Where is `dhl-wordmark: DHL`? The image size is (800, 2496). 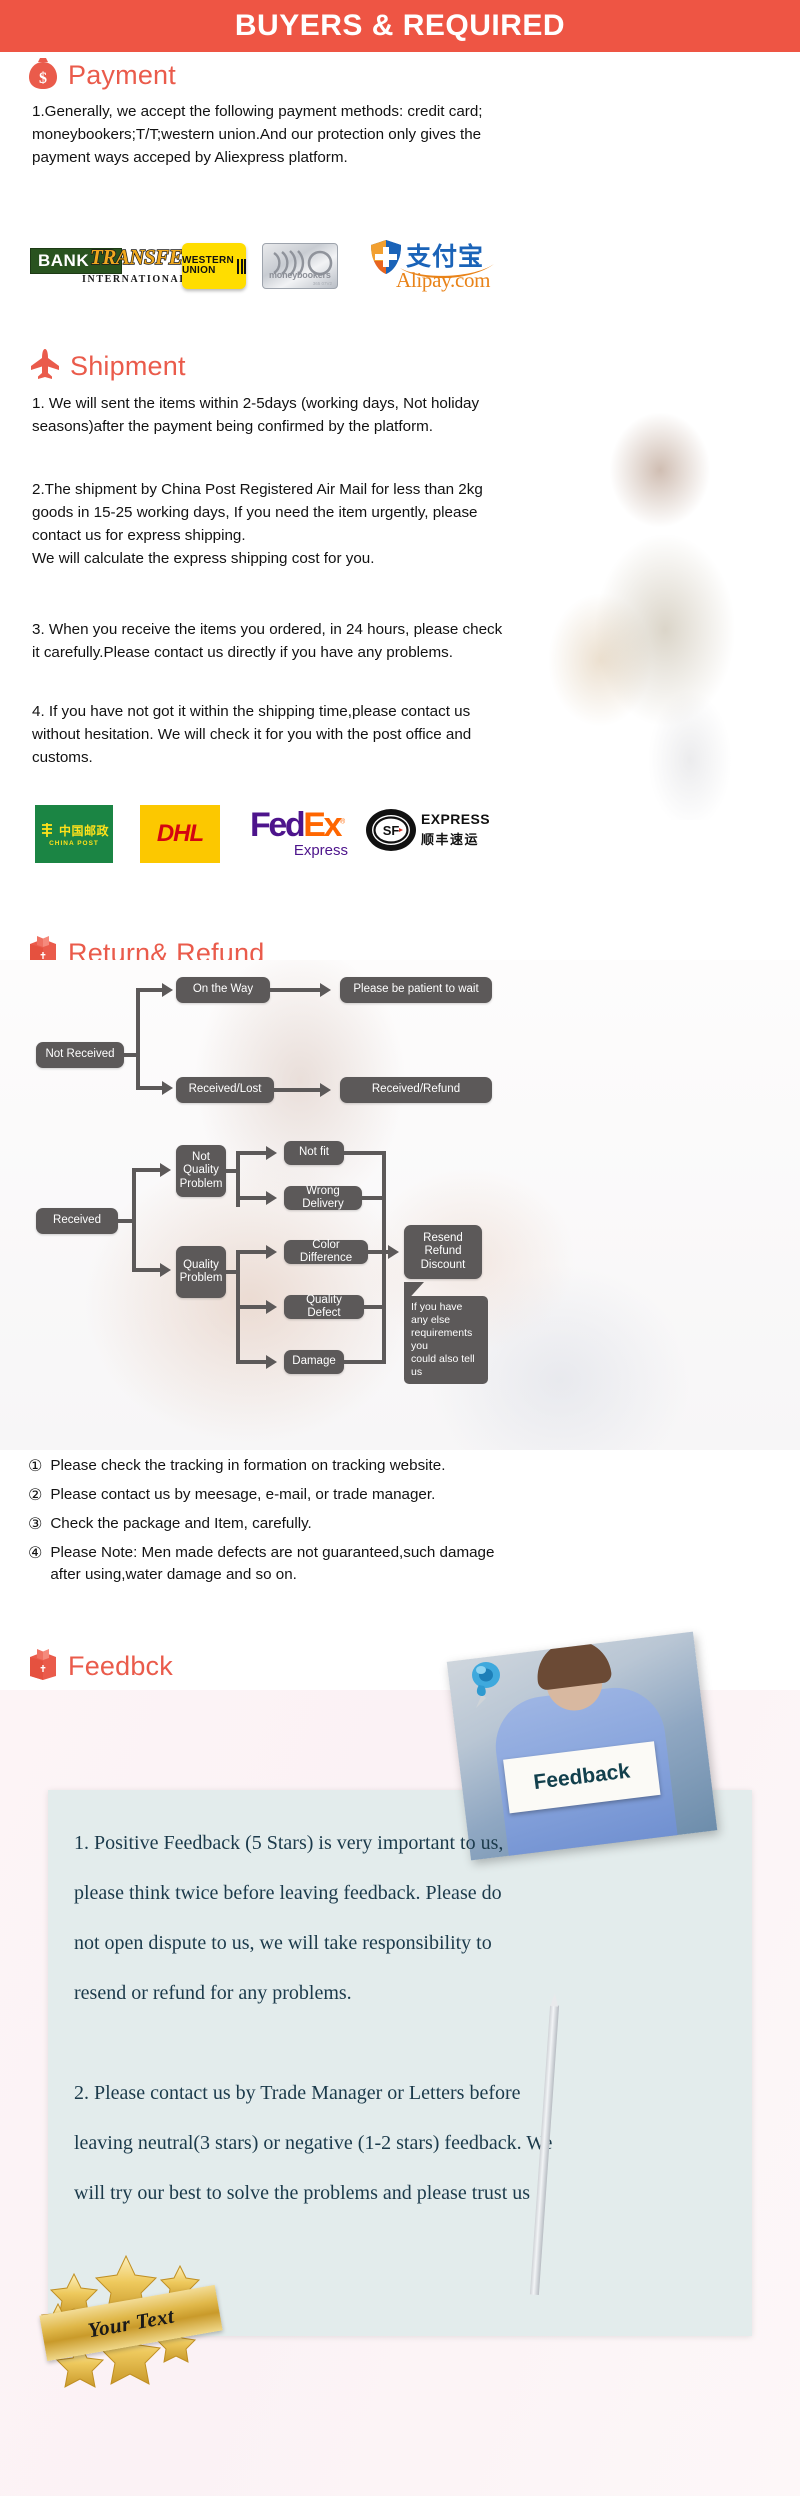 dhl-wordmark: DHL is located at coordinates (180, 833).